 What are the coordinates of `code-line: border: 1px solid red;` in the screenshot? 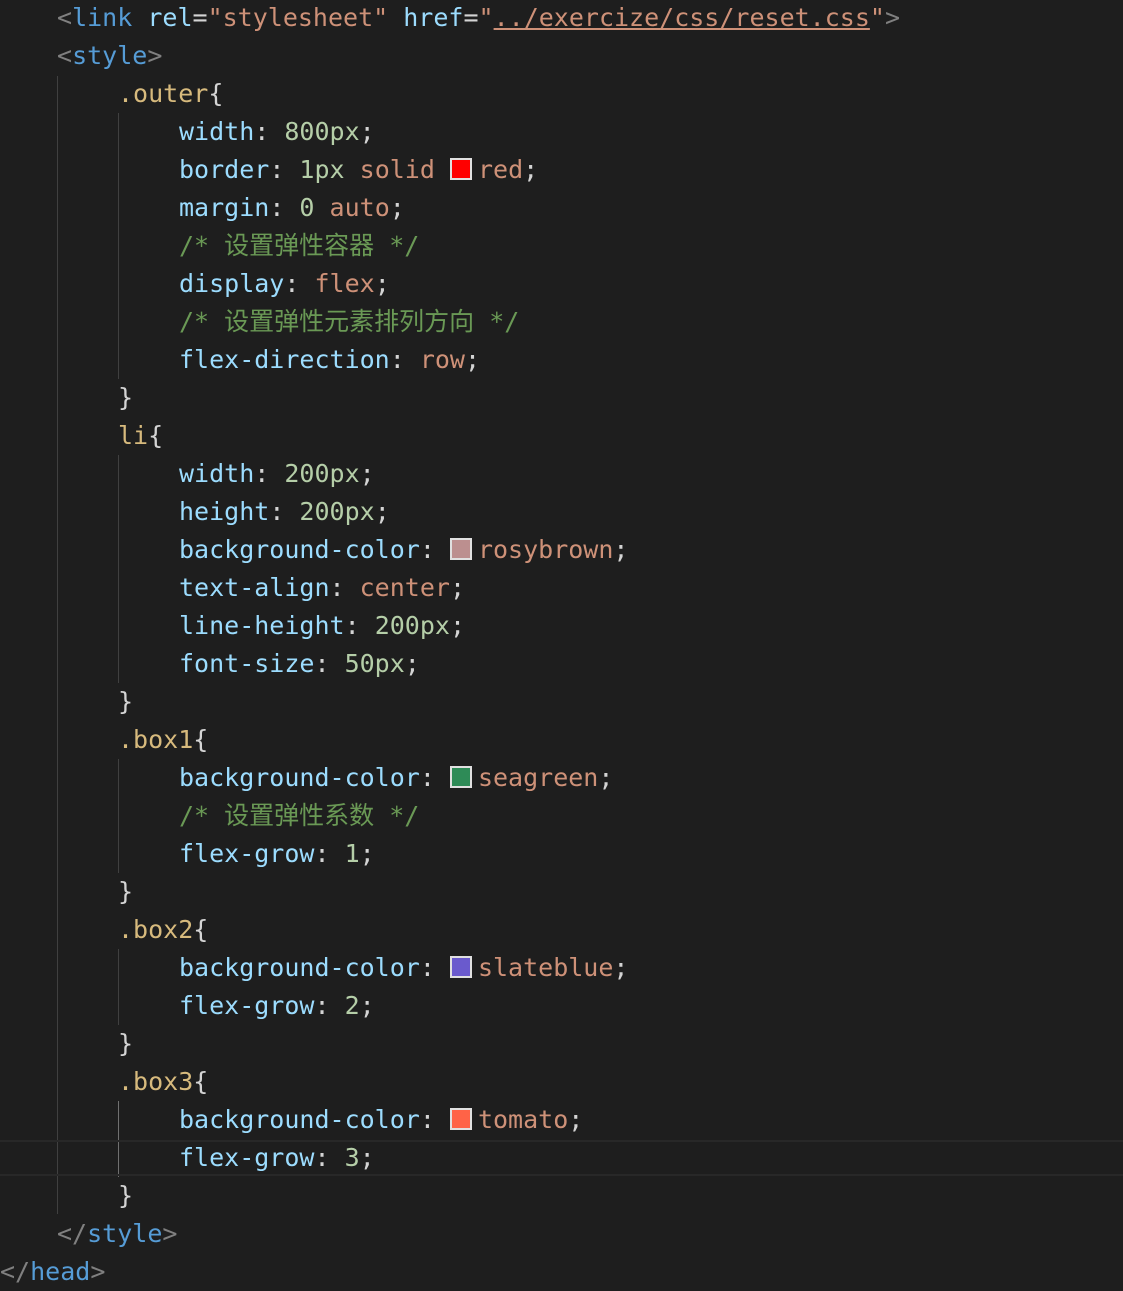 It's located at (561, 170).